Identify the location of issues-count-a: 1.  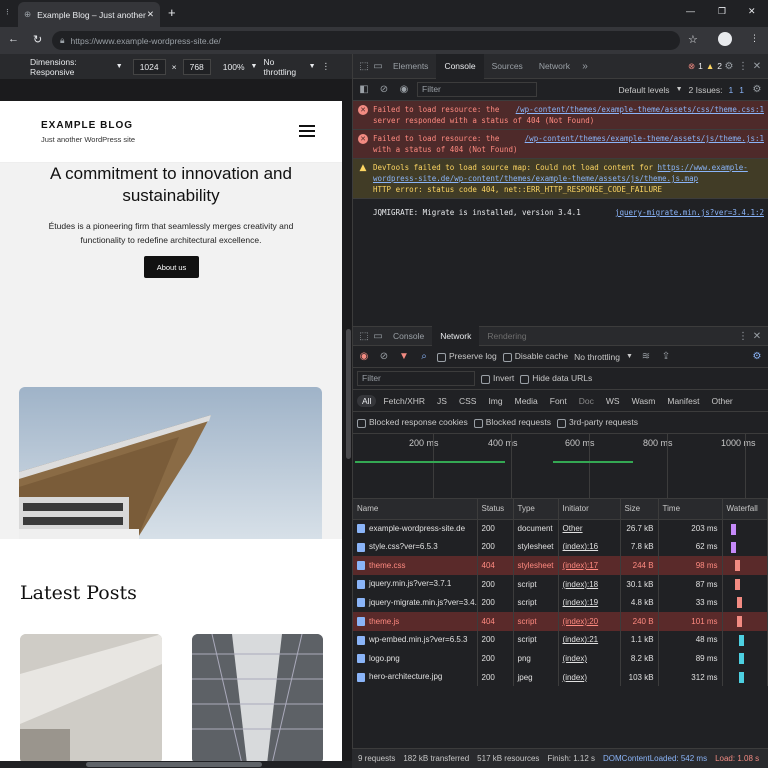
(731, 90).